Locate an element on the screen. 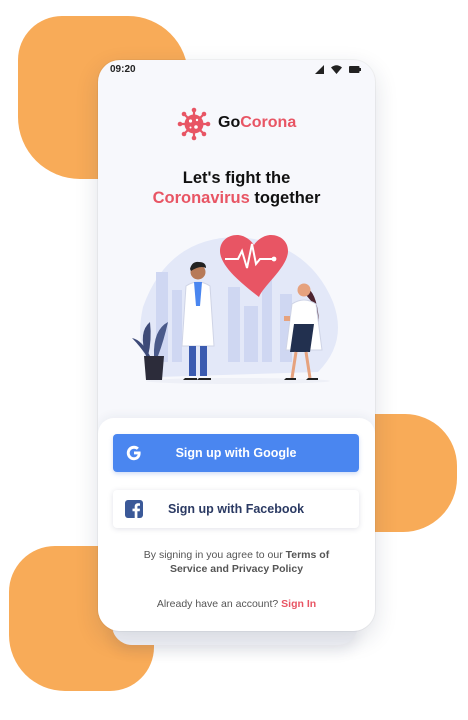 The height and width of the screenshot is (720, 468). terms-link-1: Terms of is located at coordinates (308, 555).